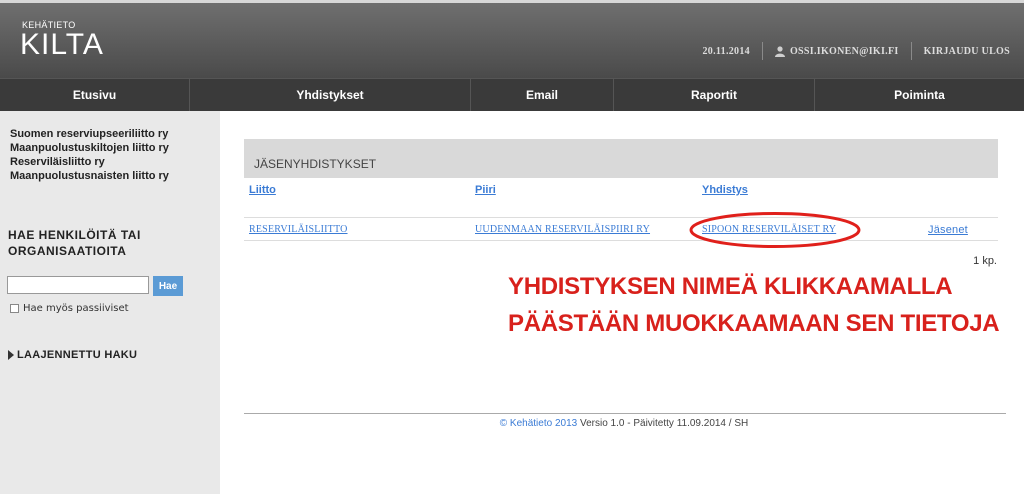 The height and width of the screenshot is (494, 1024). I want to click on org-link: Maanpuolustusnaisten liitto ry, so click(89, 176).